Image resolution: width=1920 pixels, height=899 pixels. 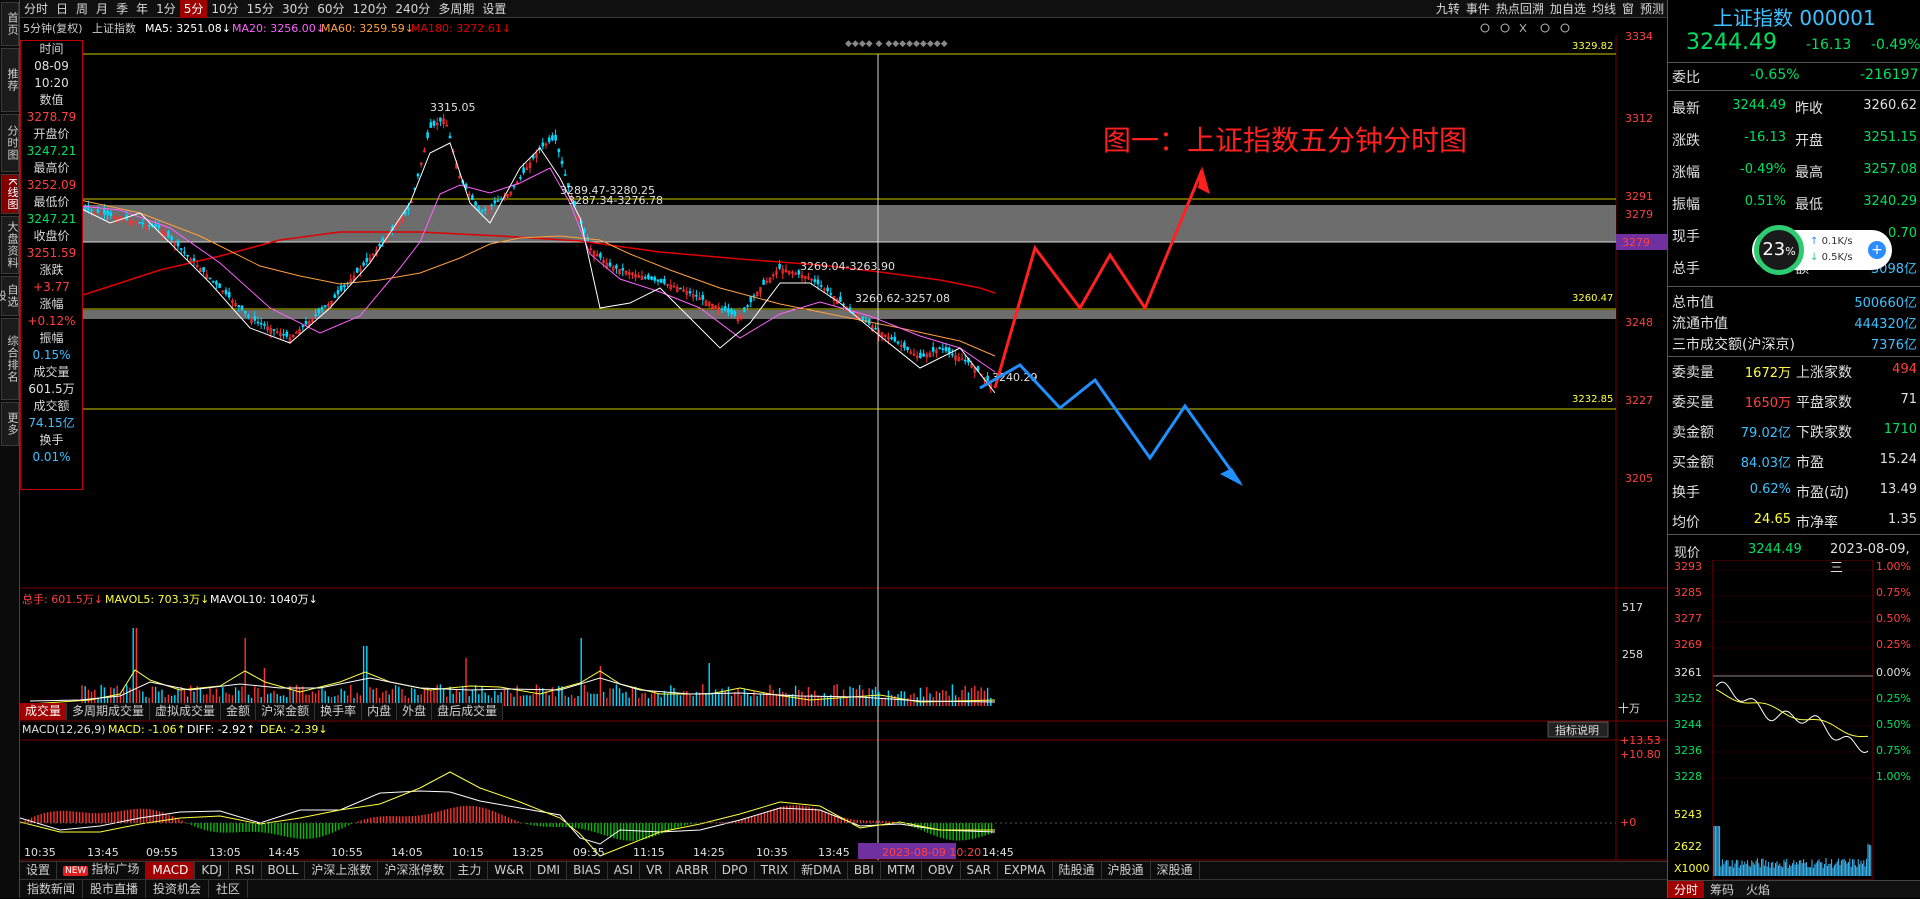 What do you see at coordinates (415, 711) in the screenshot?
I see `volume-tab-7: 外盘` at bounding box center [415, 711].